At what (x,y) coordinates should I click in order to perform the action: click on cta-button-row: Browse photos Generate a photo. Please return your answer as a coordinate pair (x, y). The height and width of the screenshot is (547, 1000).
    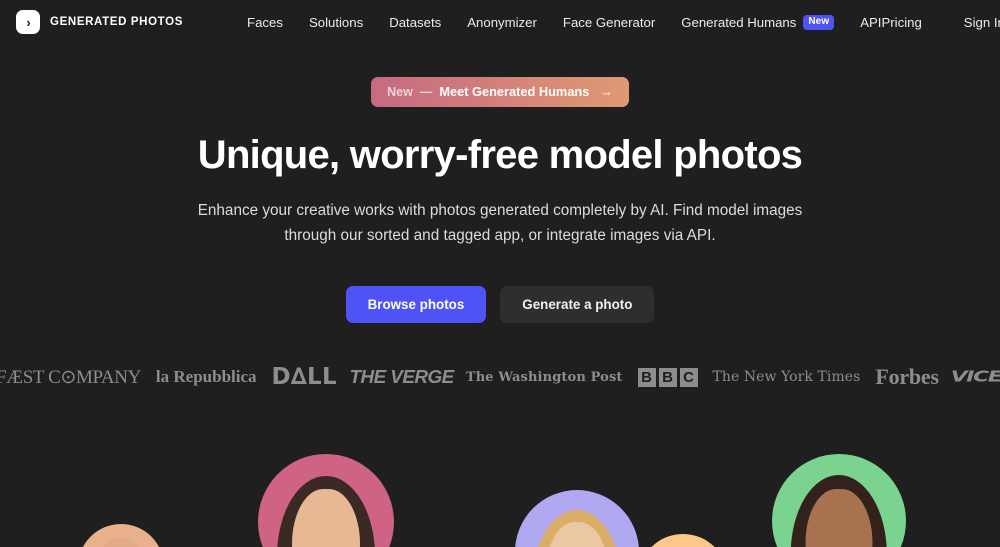
    Looking at the image, I should click on (500, 305).